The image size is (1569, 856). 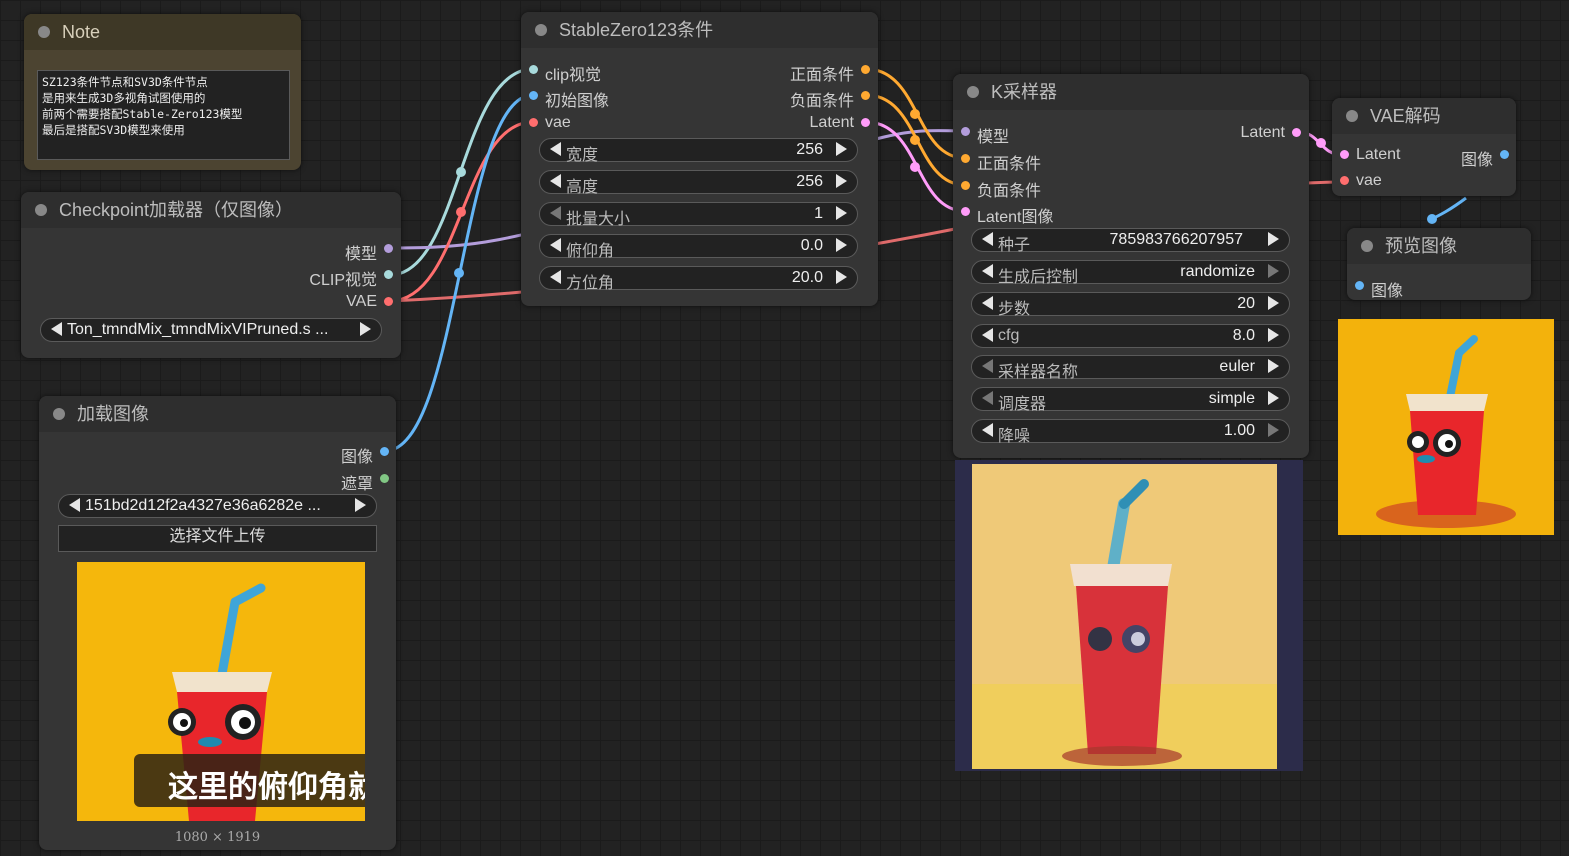 What do you see at coordinates (1001, 189) in the screenshot?
I see `input-negative: 负面条件` at bounding box center [1001, 189].